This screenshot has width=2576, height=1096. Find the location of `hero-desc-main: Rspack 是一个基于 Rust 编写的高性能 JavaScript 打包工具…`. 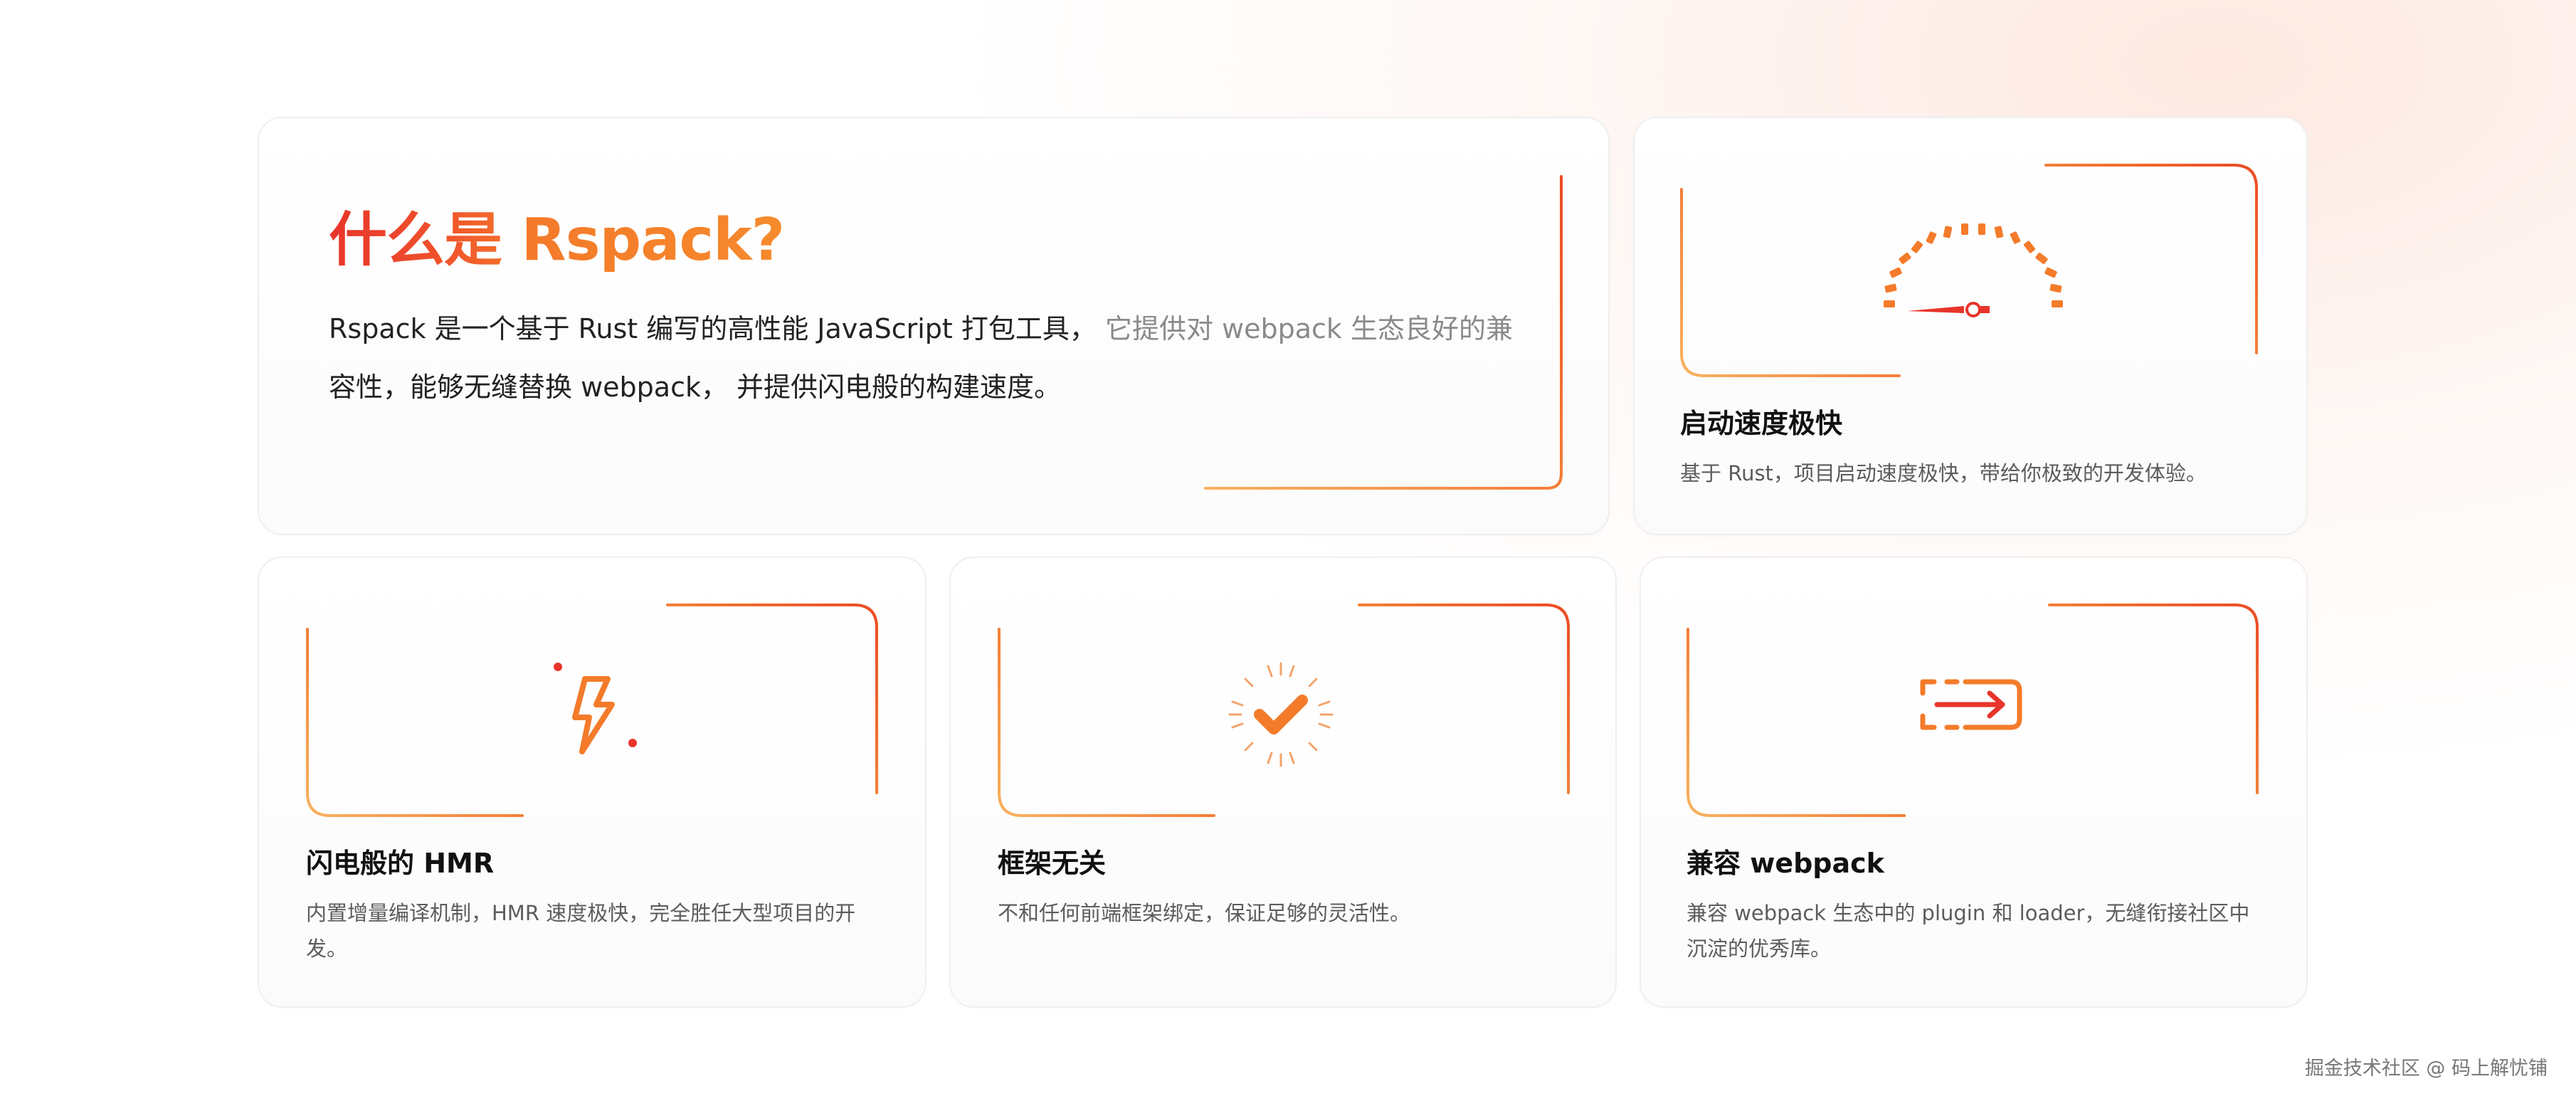

hero-desc-main: Rspack 是一个基于 Rust 编写的高性能 JavaScript 打包工具… is located at coordinates (713, 328).